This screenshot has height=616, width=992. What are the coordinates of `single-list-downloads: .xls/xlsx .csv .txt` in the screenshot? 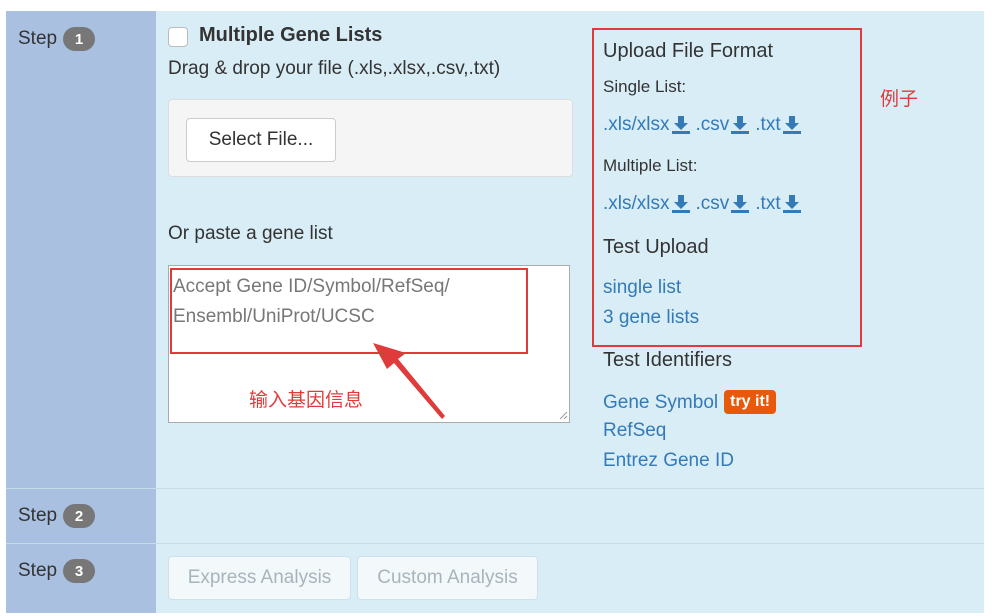 It's located at (705, 125).